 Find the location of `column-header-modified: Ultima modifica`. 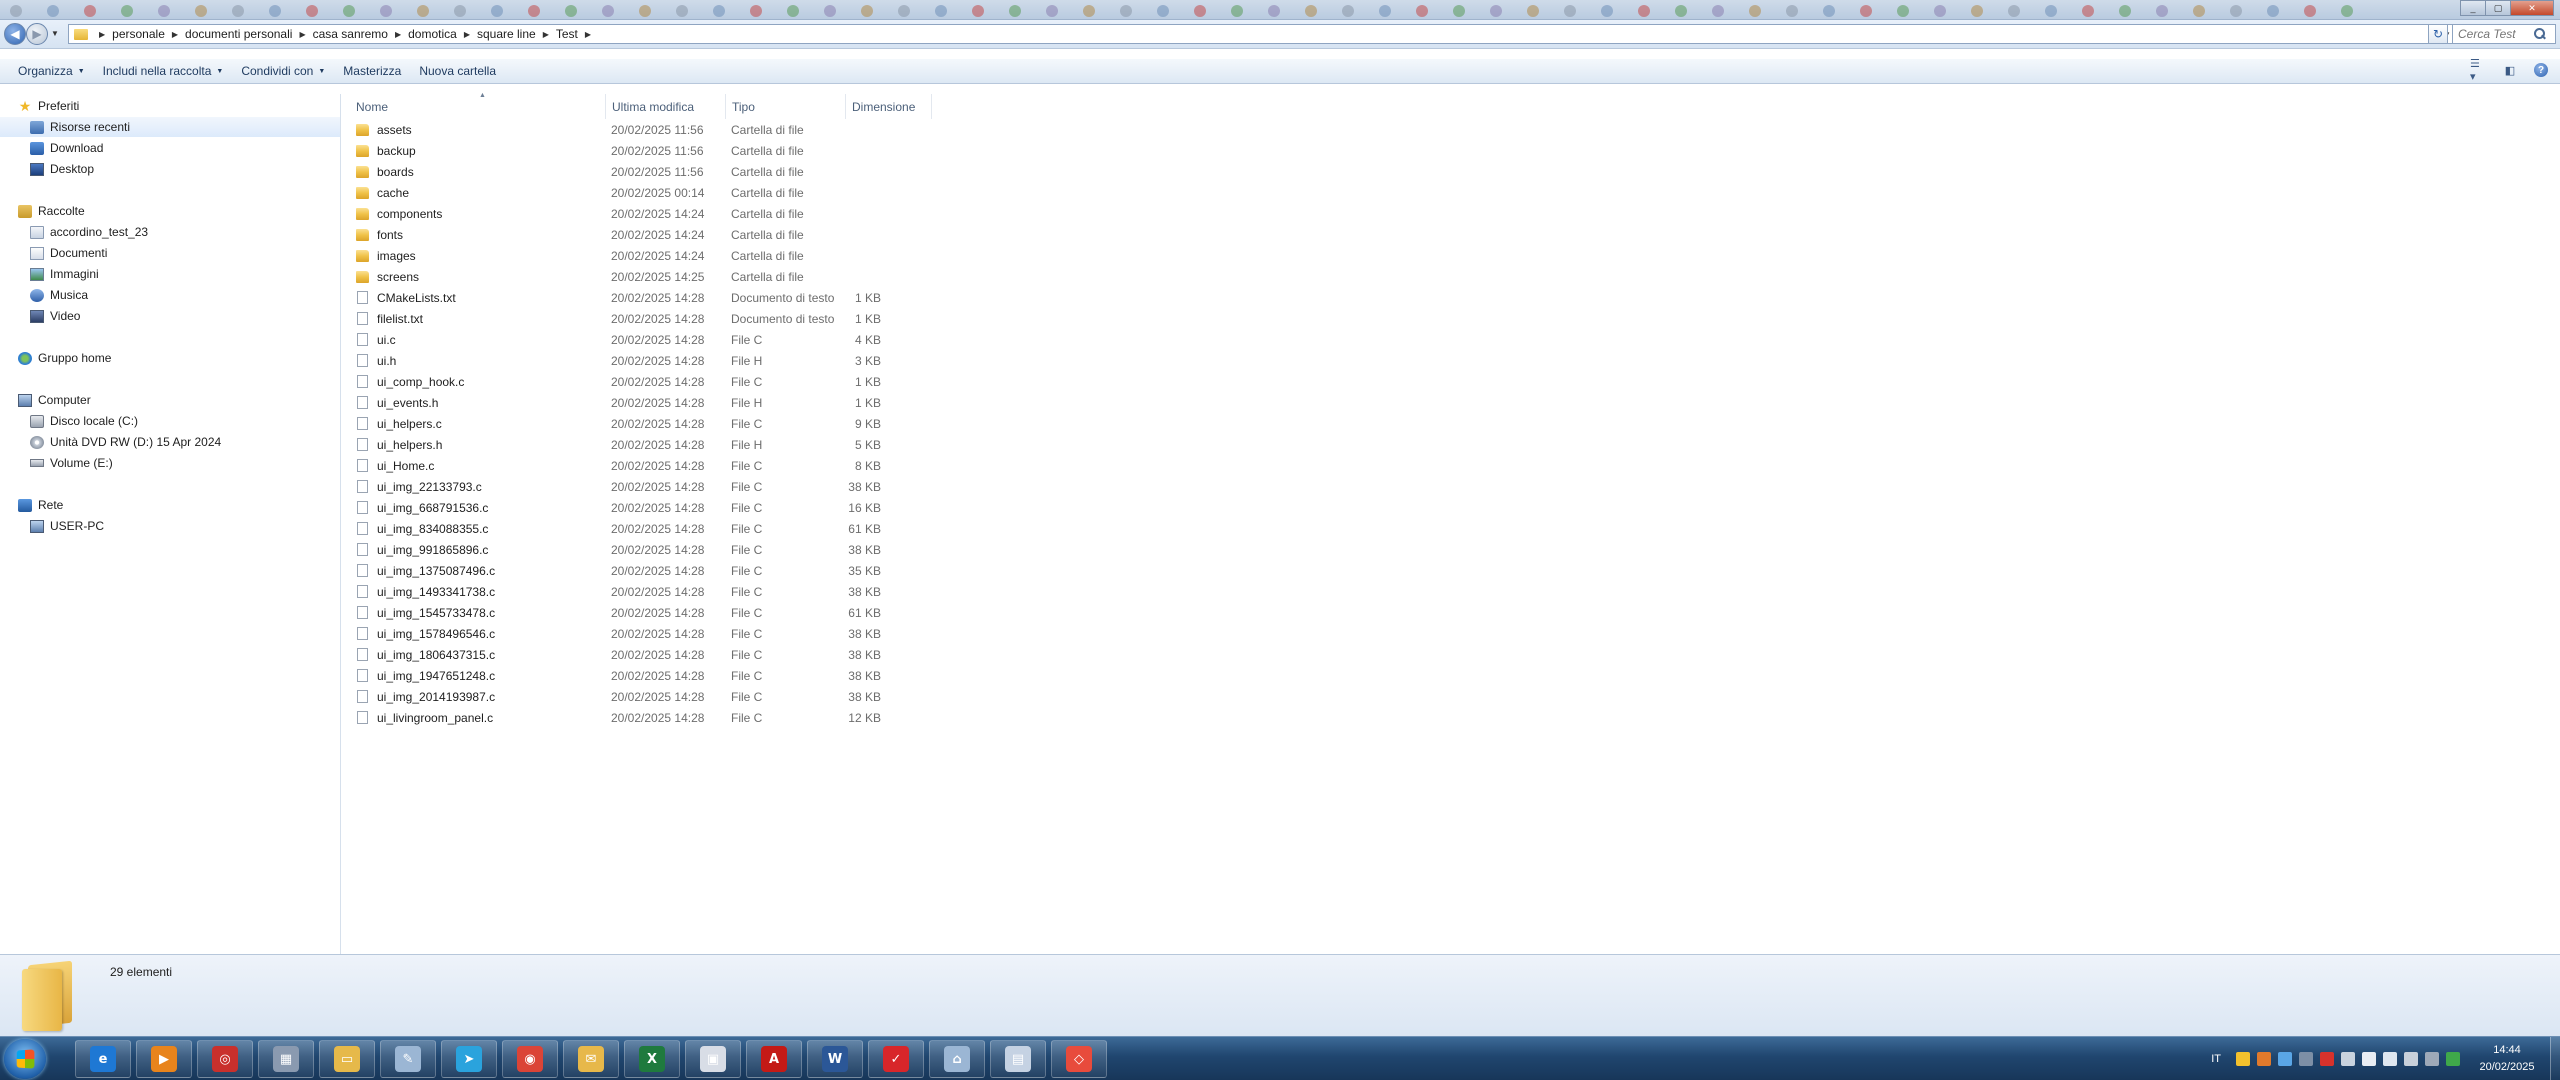

column-header-modified: Ultima modifica is located at coordinates (666, 106).